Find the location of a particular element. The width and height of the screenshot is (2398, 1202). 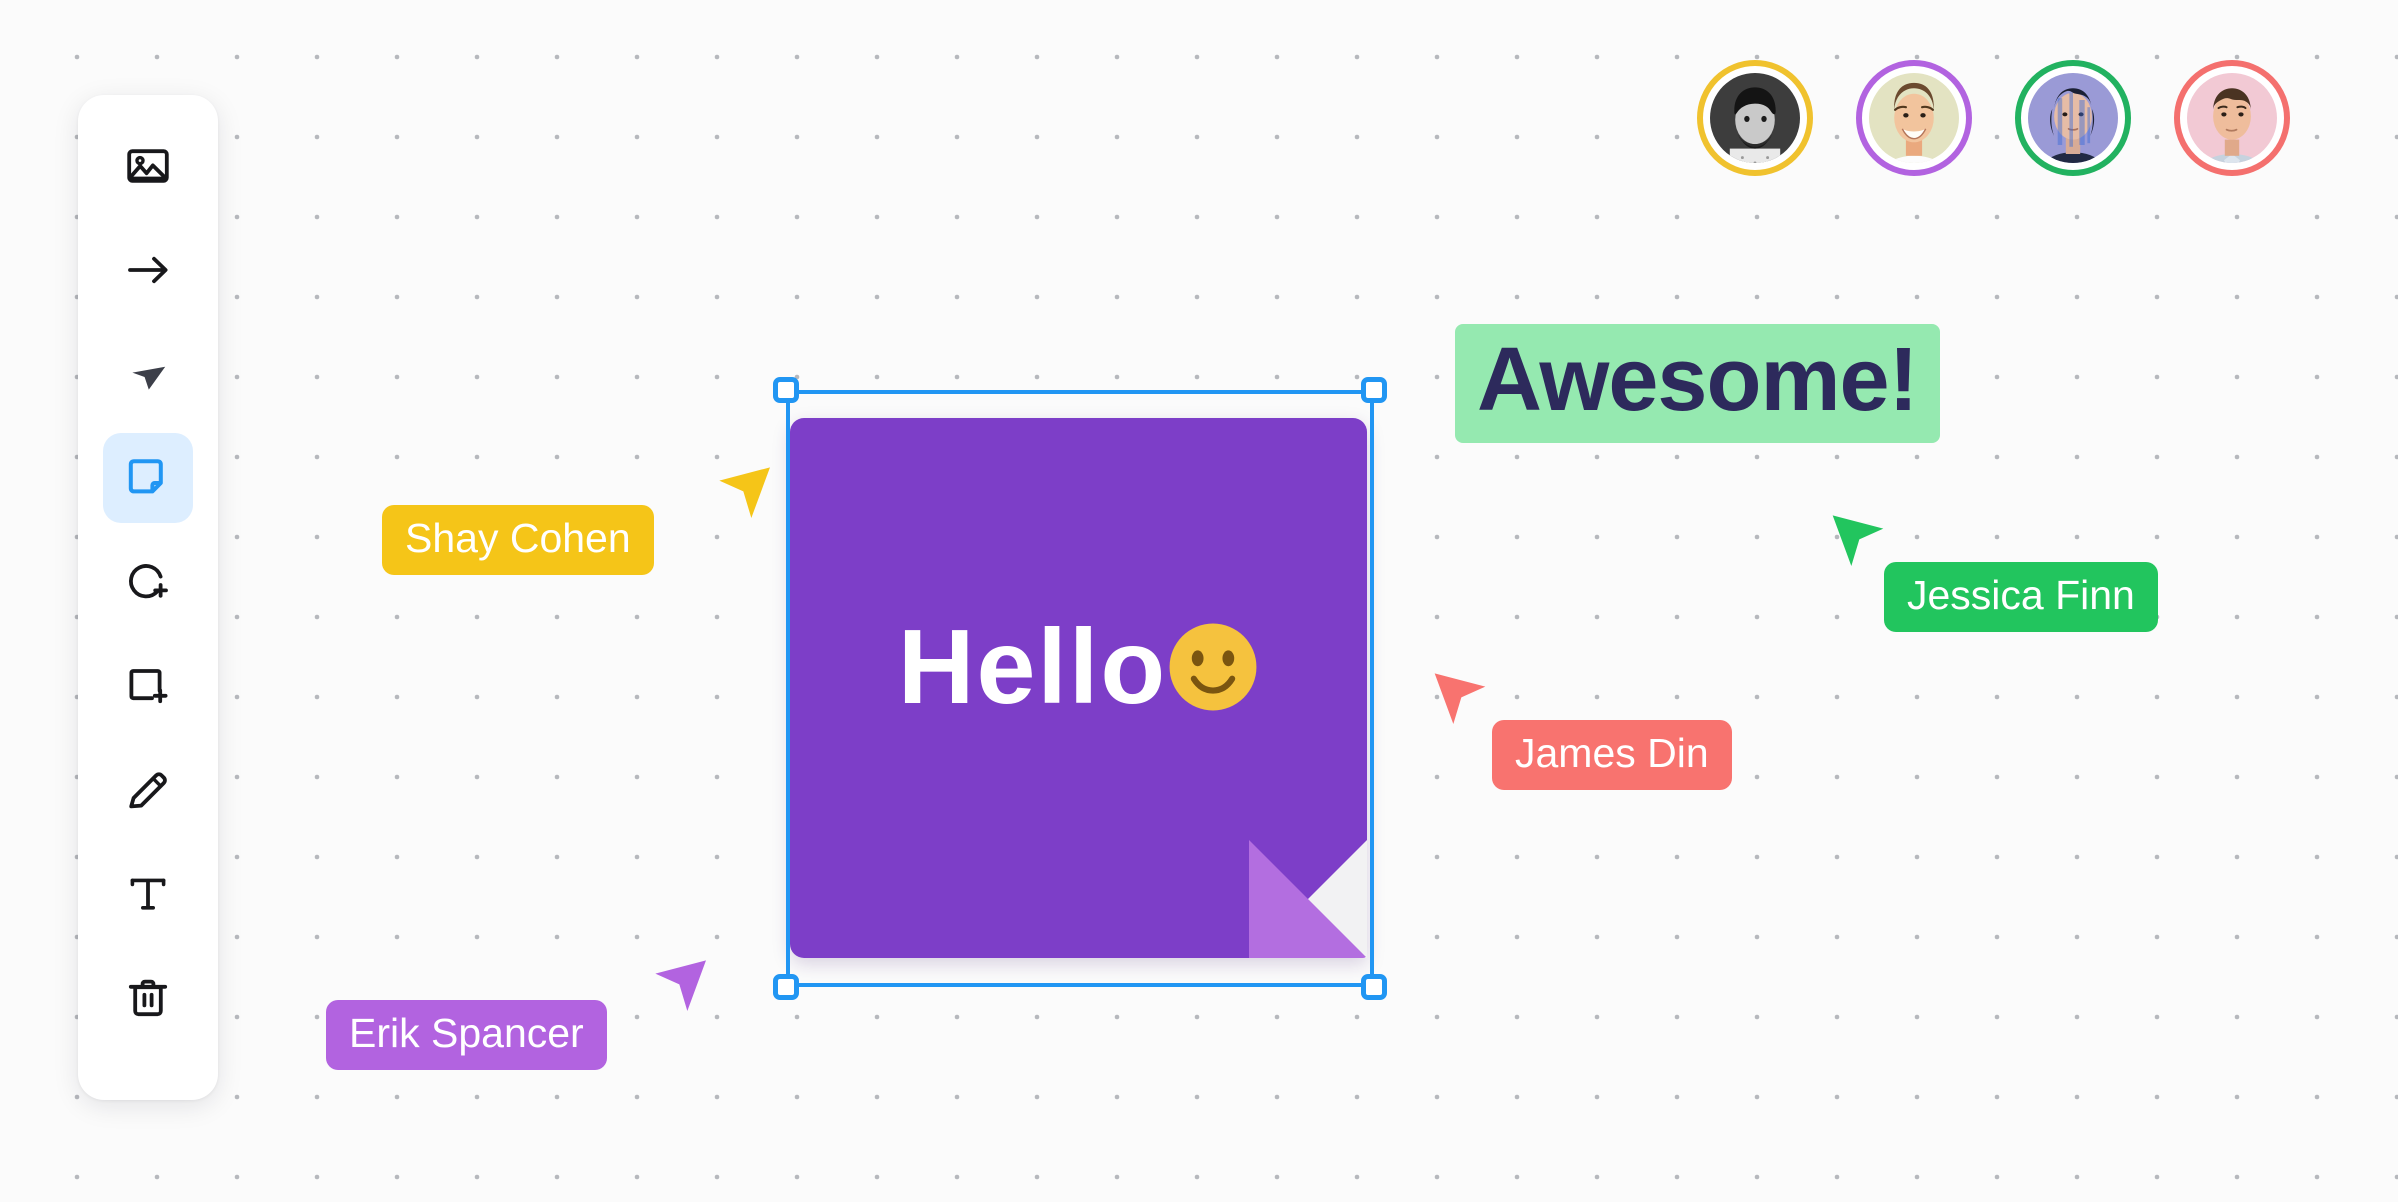

tool-pen is located at coordinates (148, 790).